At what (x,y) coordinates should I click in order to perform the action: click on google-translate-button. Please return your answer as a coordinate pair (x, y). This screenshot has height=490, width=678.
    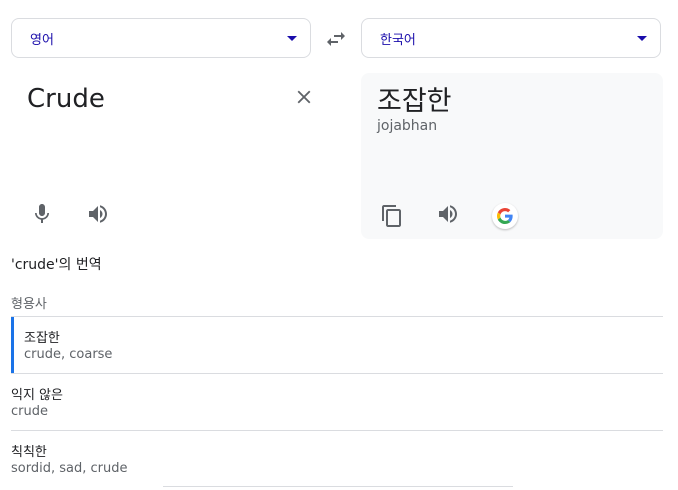
    Looking at the image, I should click on (505, 216).